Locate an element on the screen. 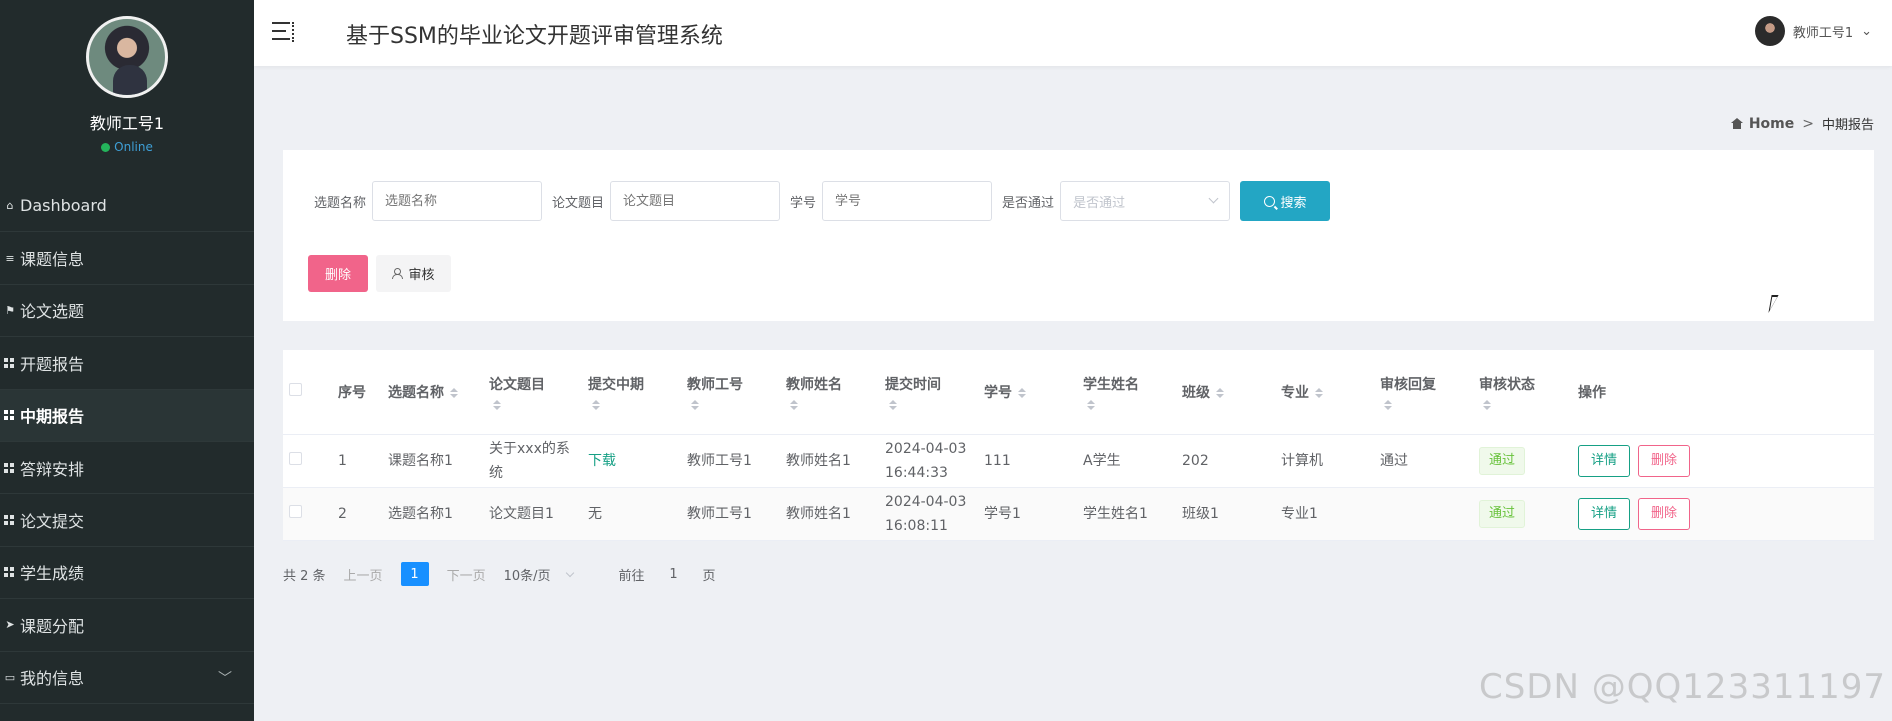  breadcrumb-home-label: Home is located at coordinates (1771, 123).